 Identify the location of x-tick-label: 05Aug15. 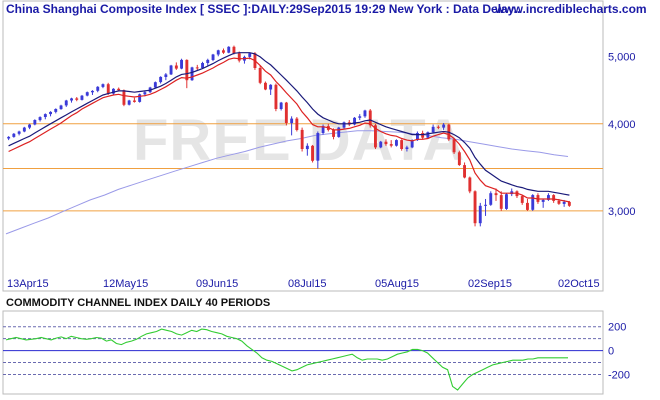
(397, 284).